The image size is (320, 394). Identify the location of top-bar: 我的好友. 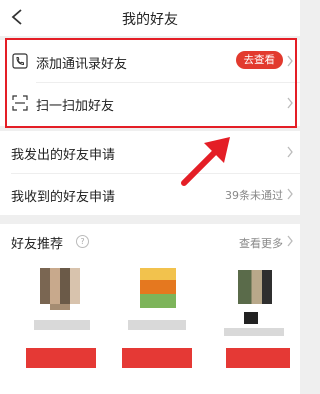
(150, 18).